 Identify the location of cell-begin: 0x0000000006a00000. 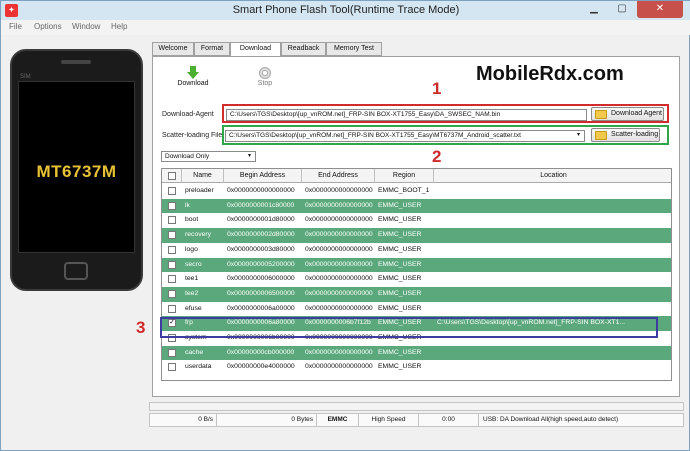
(261, 308).